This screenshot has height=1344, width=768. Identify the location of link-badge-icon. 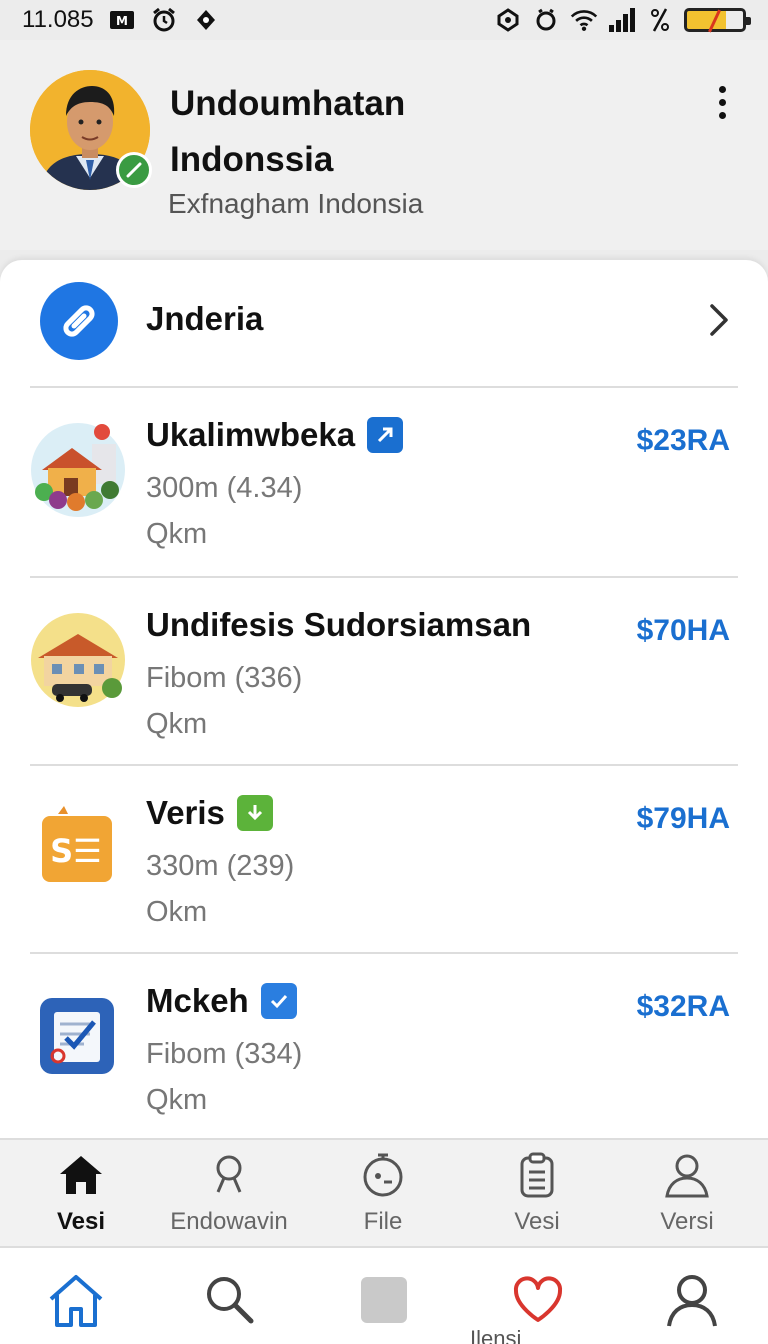
(385, 435).